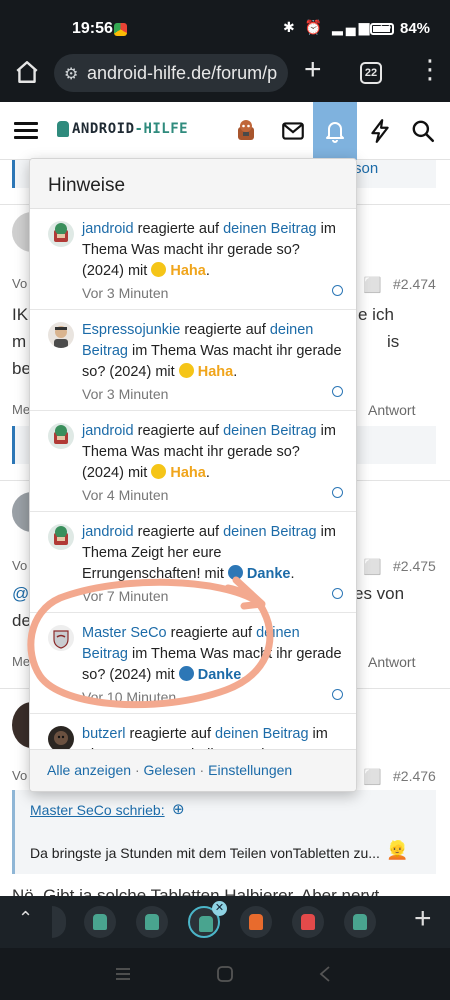  Describe the element at coordinates (293, 131) in the screenshot. I see `inbox-envelope-icon` at that location.